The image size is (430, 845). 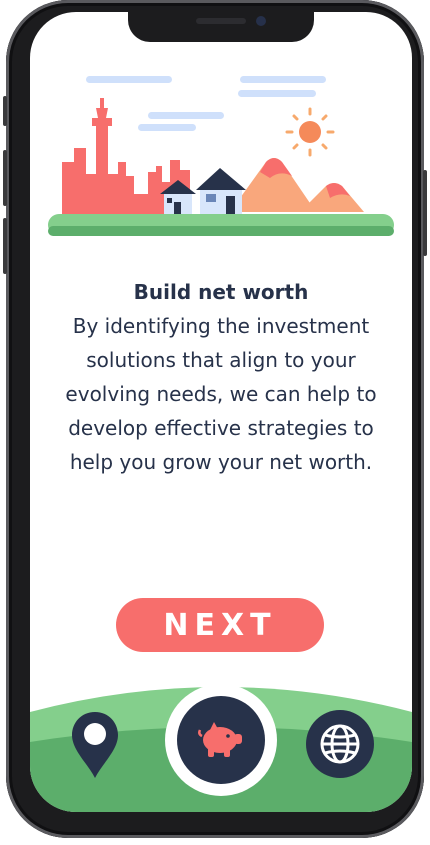 I want to click on notch, so click(x=221, y=27).